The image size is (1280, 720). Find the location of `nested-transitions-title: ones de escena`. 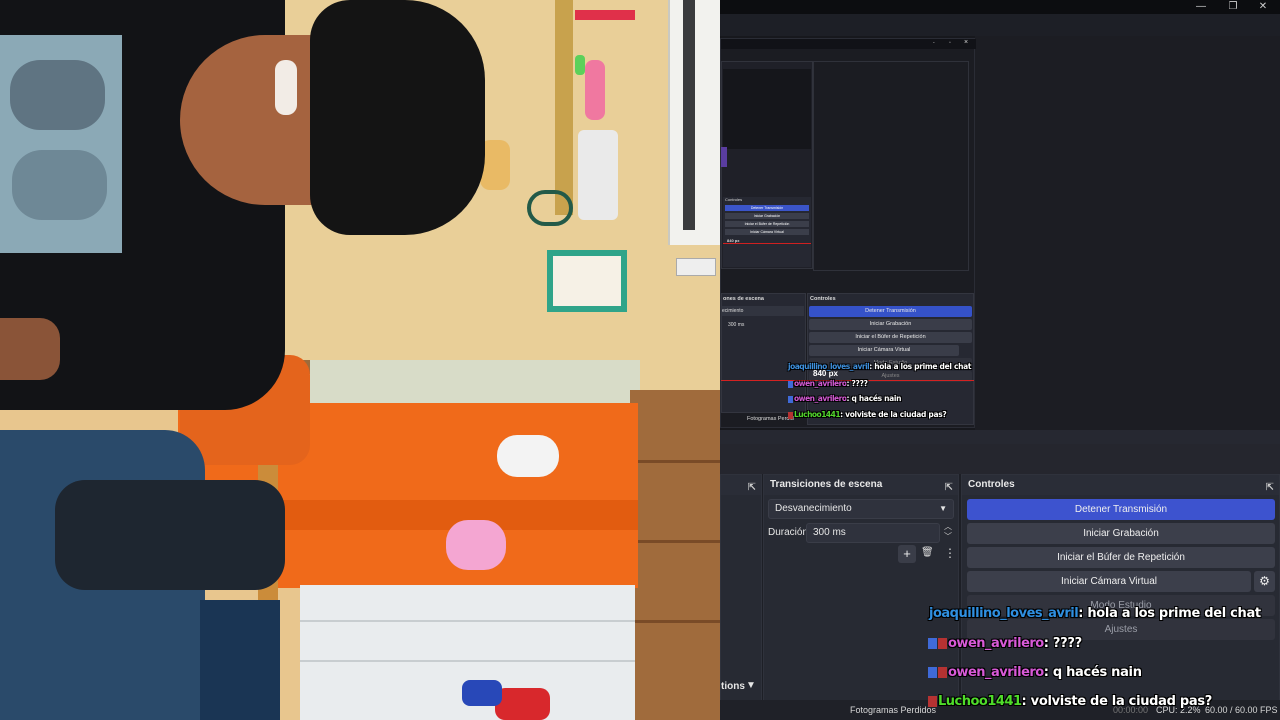

nested-transitions-title: ones de escena is located at coordinates (743, 299).